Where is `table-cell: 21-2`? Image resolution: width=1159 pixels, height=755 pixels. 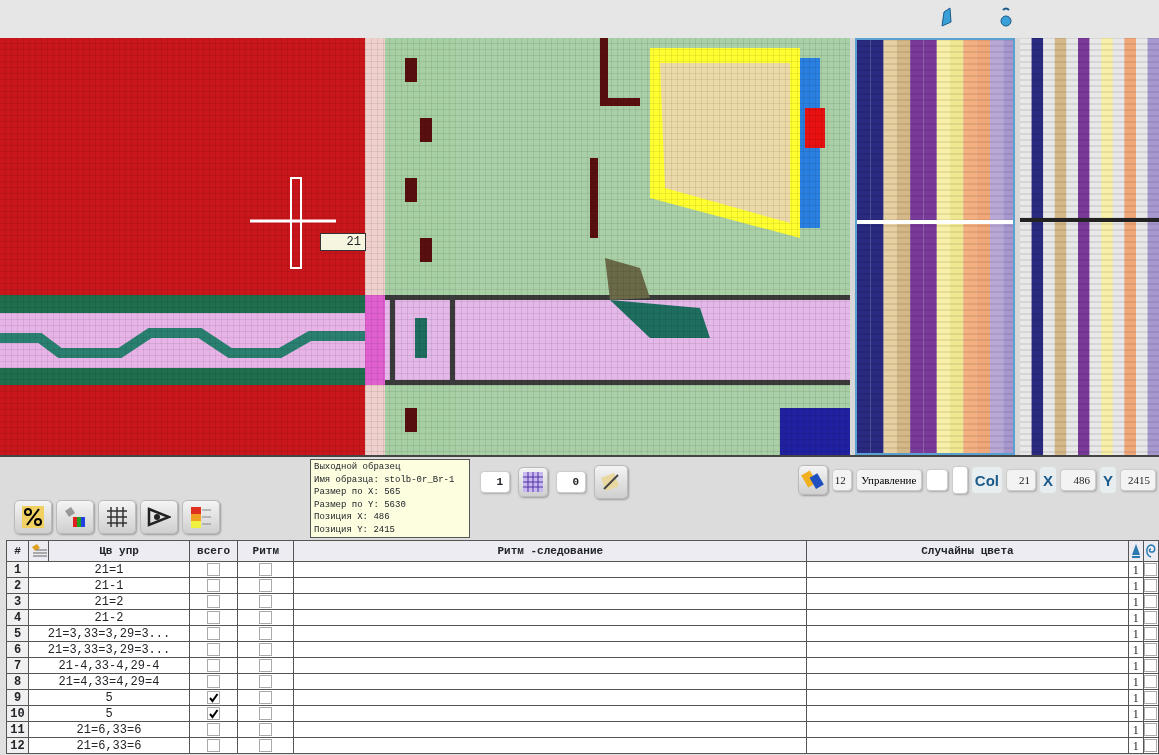
table-cell: 21-2 is located at coordinates (109, 617).